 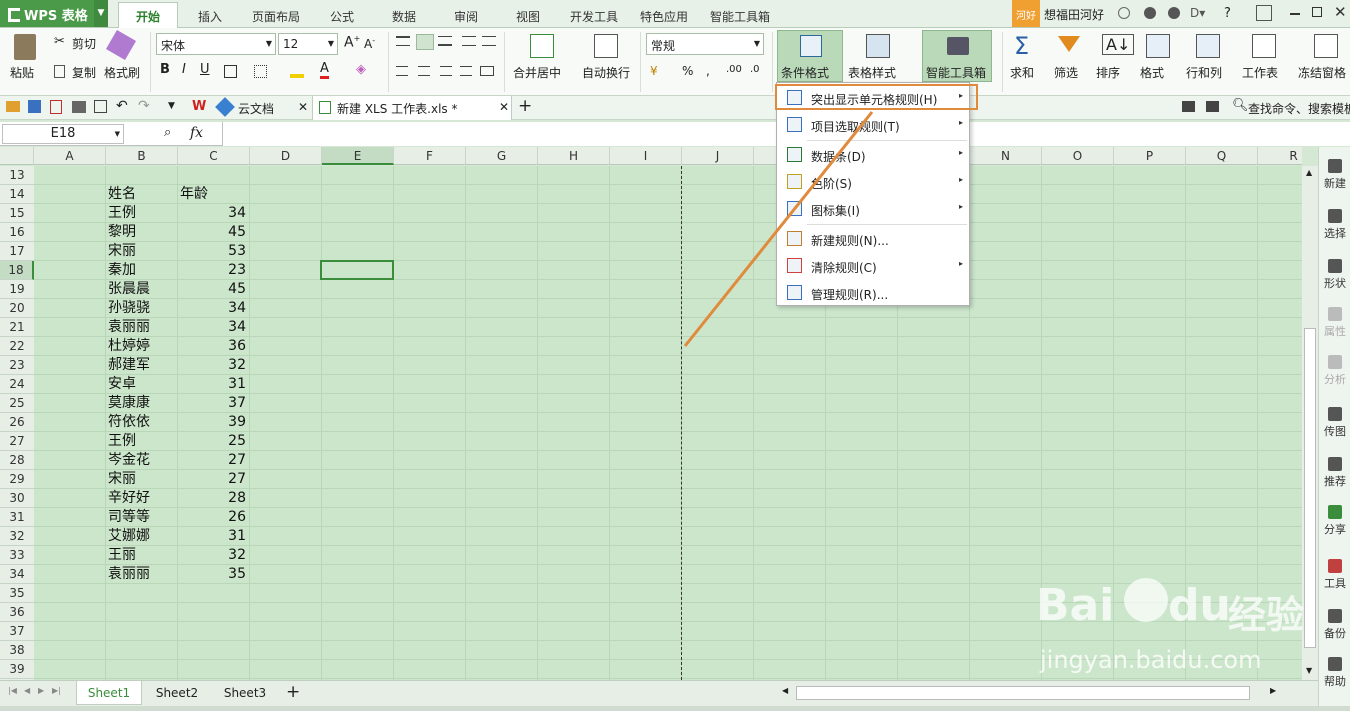 What do you see at coordinates (142, 251) in the screenshot?
I see `table-cell: 宋丽` at bounding box center [142, 251].